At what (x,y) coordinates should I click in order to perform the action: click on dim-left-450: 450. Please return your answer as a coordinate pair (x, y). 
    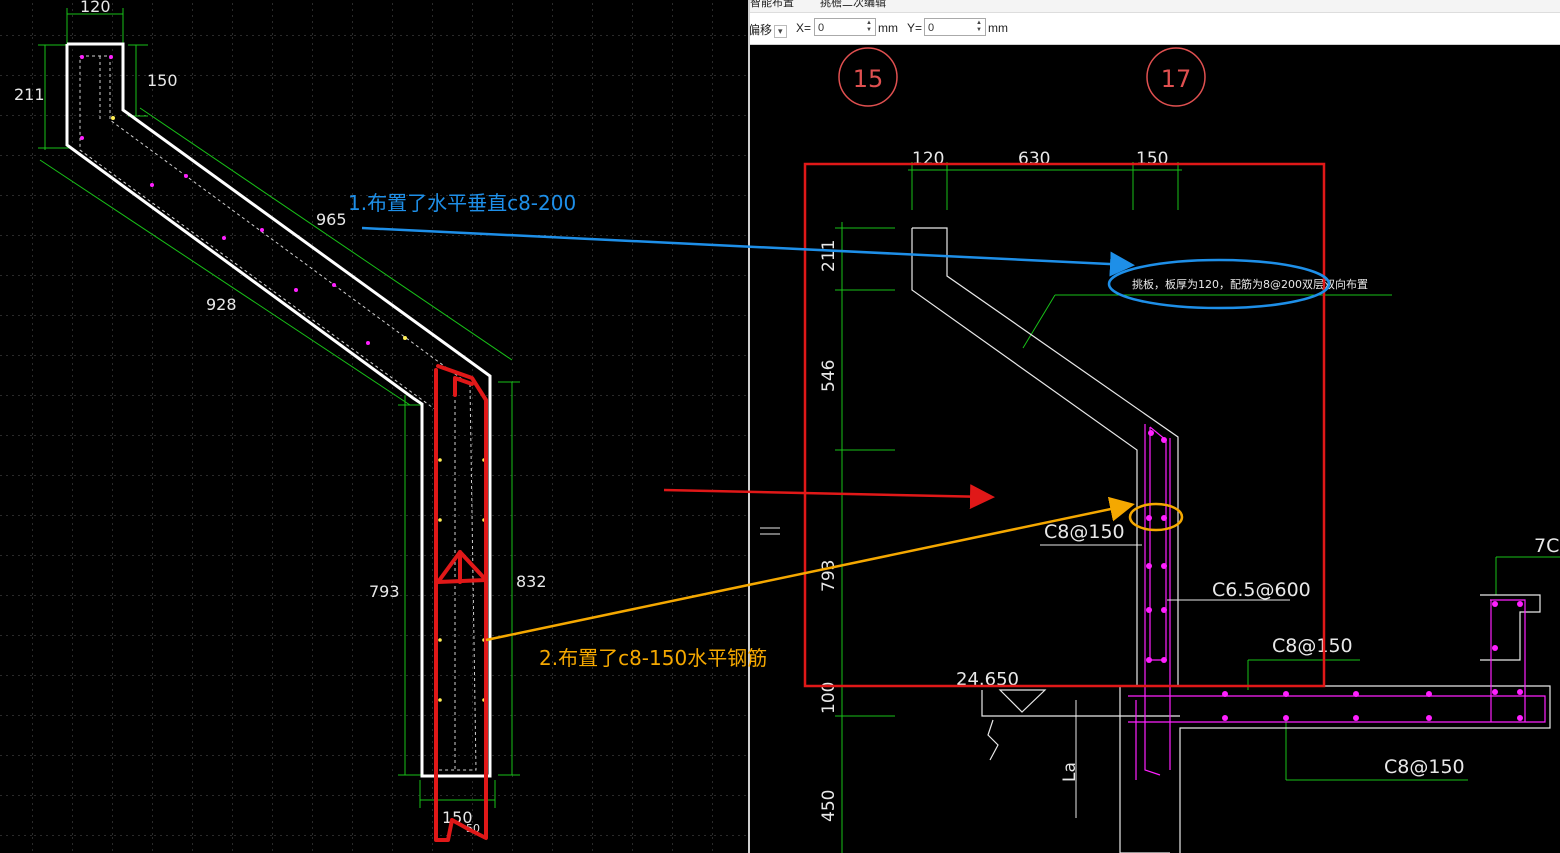
    Looking at the image, I should click on (829, 806).